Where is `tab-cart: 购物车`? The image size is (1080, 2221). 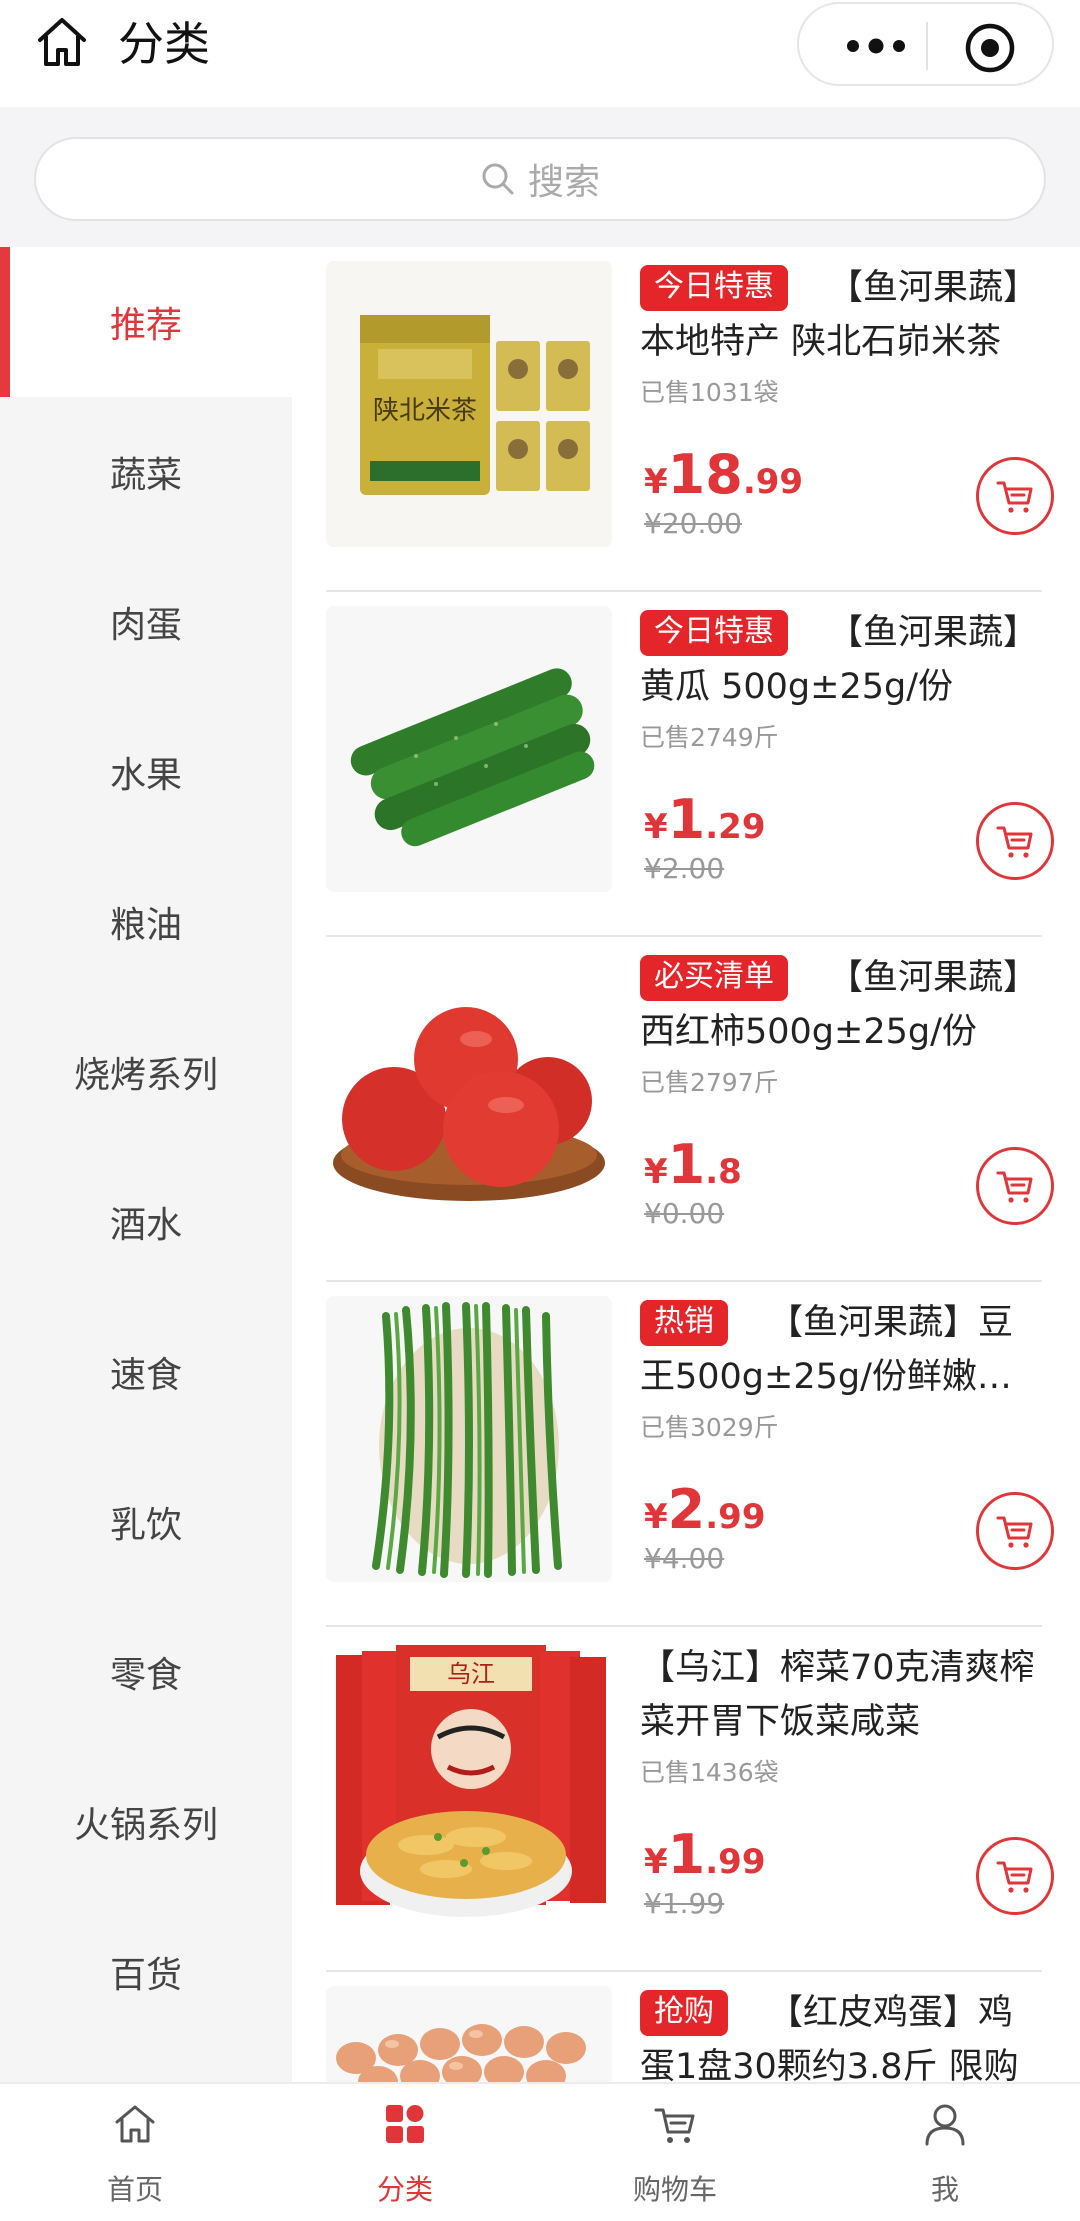
tab-cart: 购物车 is located at coordinates (675, 2152).